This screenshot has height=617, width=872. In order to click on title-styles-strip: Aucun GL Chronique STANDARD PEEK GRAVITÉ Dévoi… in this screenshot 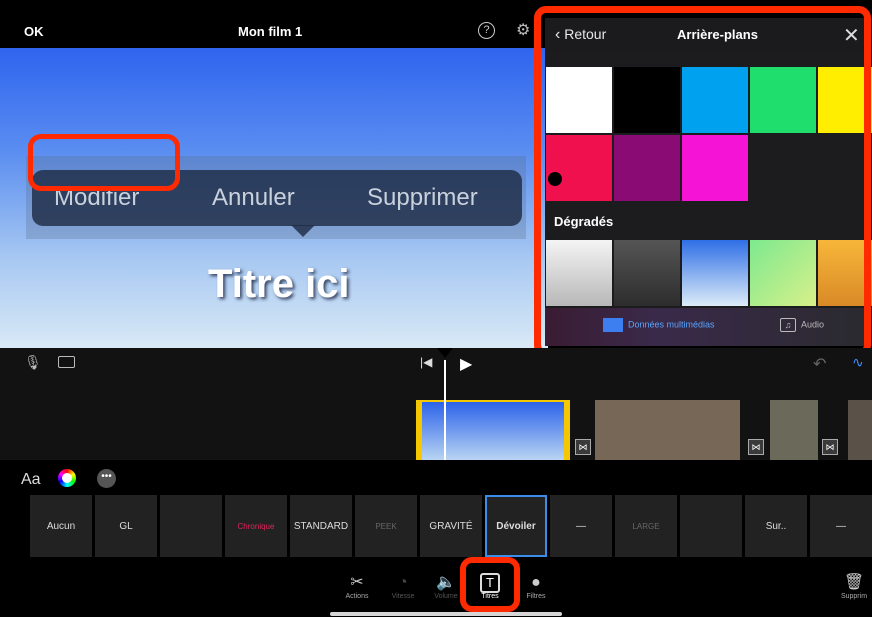, I will do `click(451, 526)`.